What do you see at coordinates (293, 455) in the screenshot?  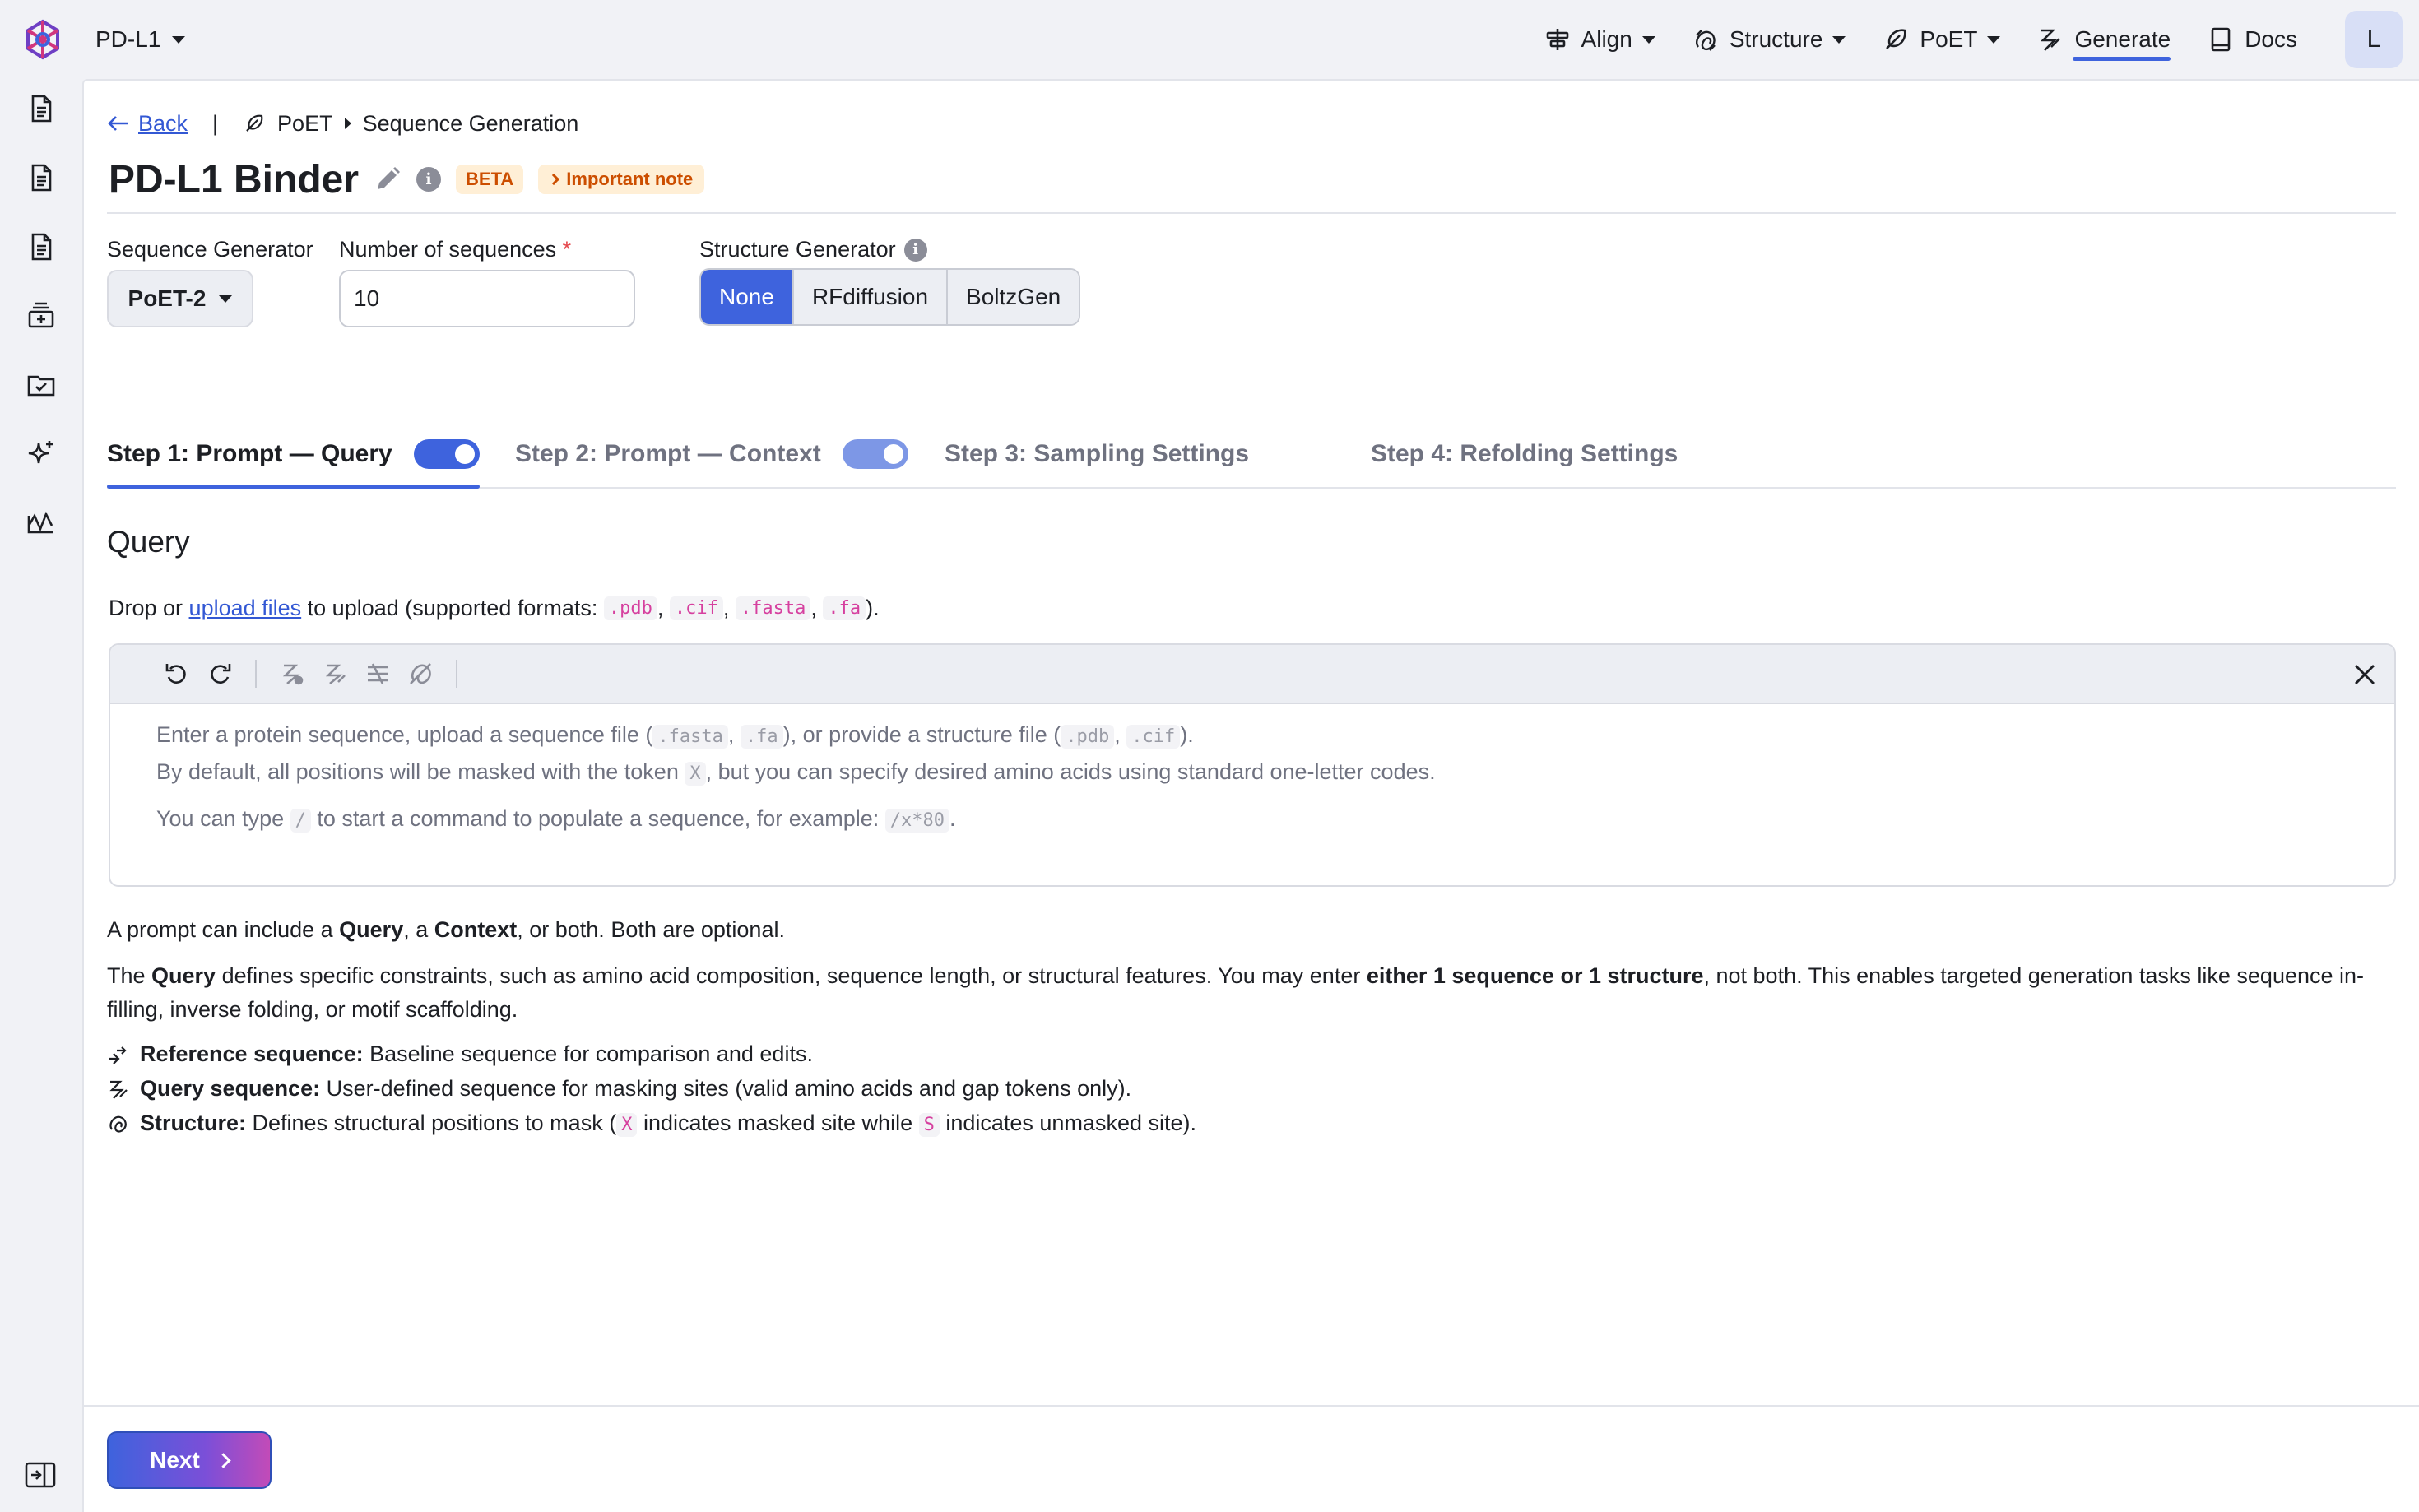 I see `tab-step-1: Step 1: Prompt — Query` at bounding box center [293, 455].